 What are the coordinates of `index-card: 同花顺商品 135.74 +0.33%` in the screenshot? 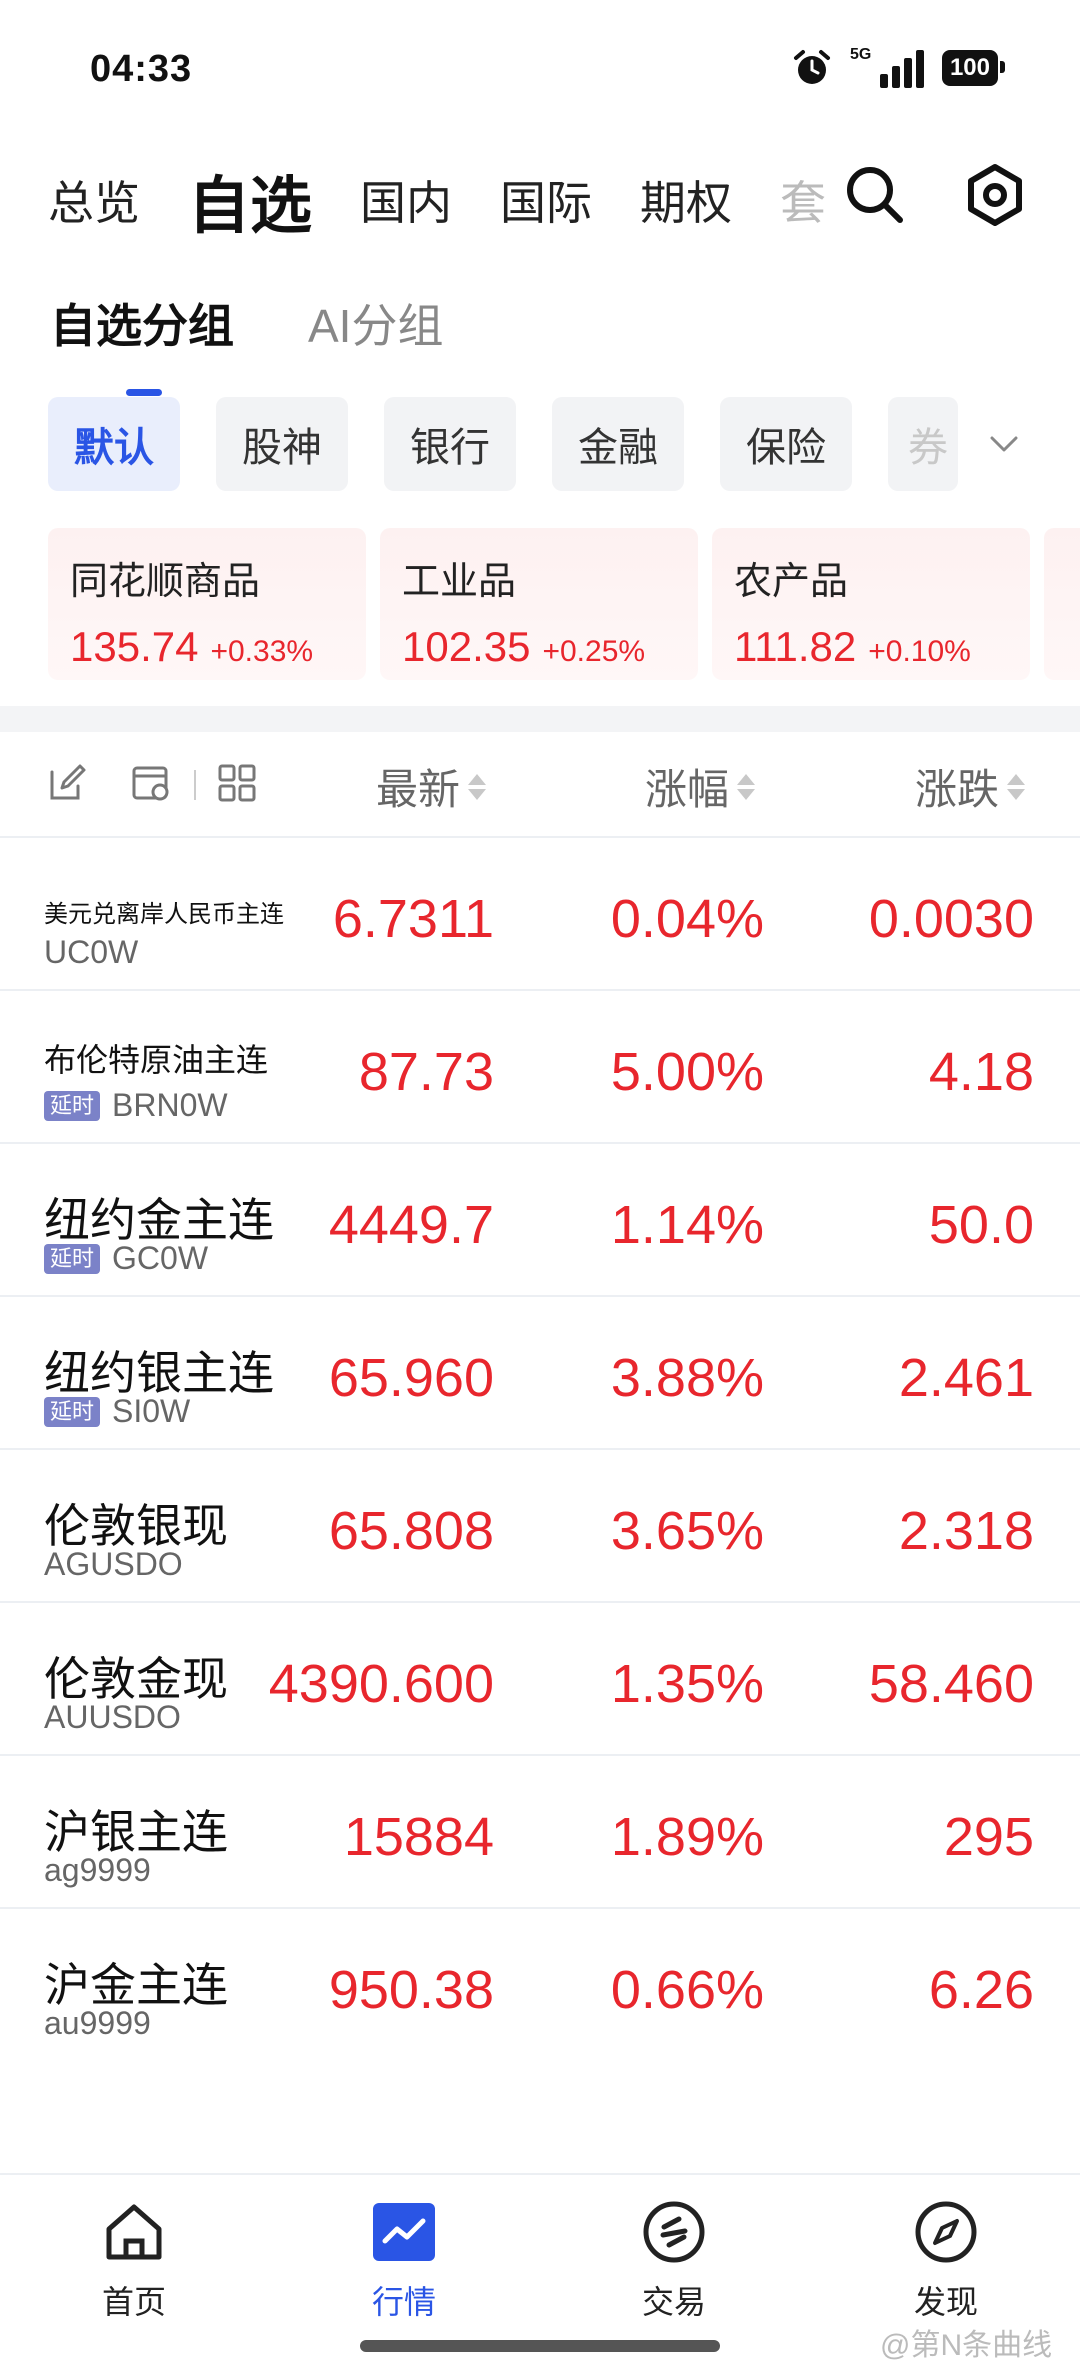 It's located at (207, 604).